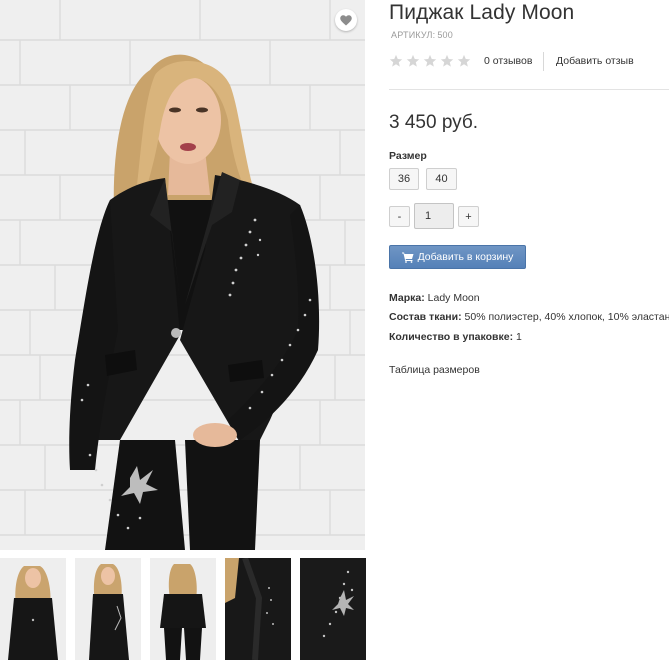 This screenshot has width=669, height=665. I want to click on rating-stars, so click(431, 61).